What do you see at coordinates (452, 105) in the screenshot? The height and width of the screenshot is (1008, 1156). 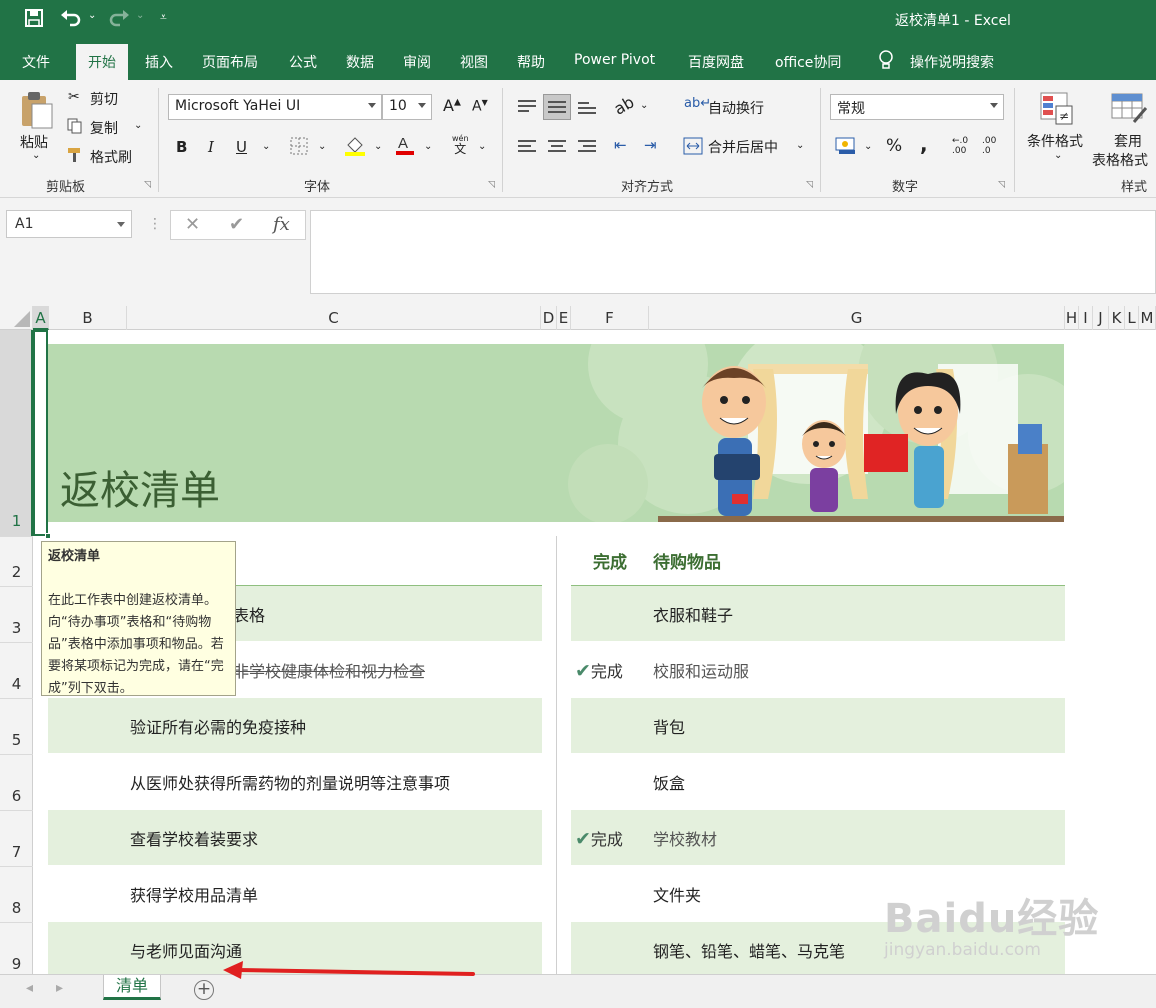 I see `increase-font-size-icon: A▲` at bounding box center [452, 105].